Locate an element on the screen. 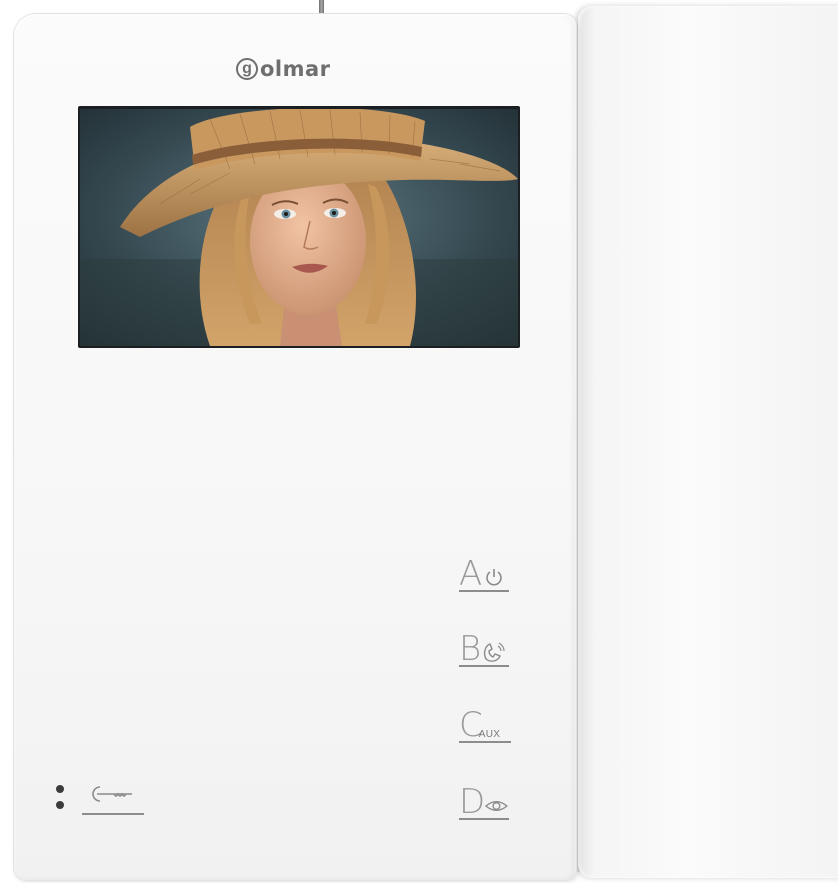 The image size is (838, 883). camera-eye-icon is located at coordinates (497, 806).